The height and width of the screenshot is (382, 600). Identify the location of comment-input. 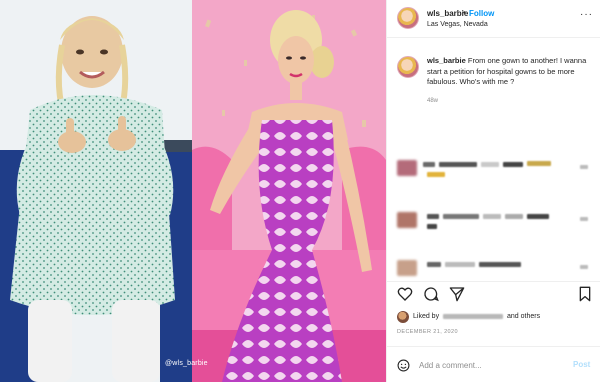
(489, 365).